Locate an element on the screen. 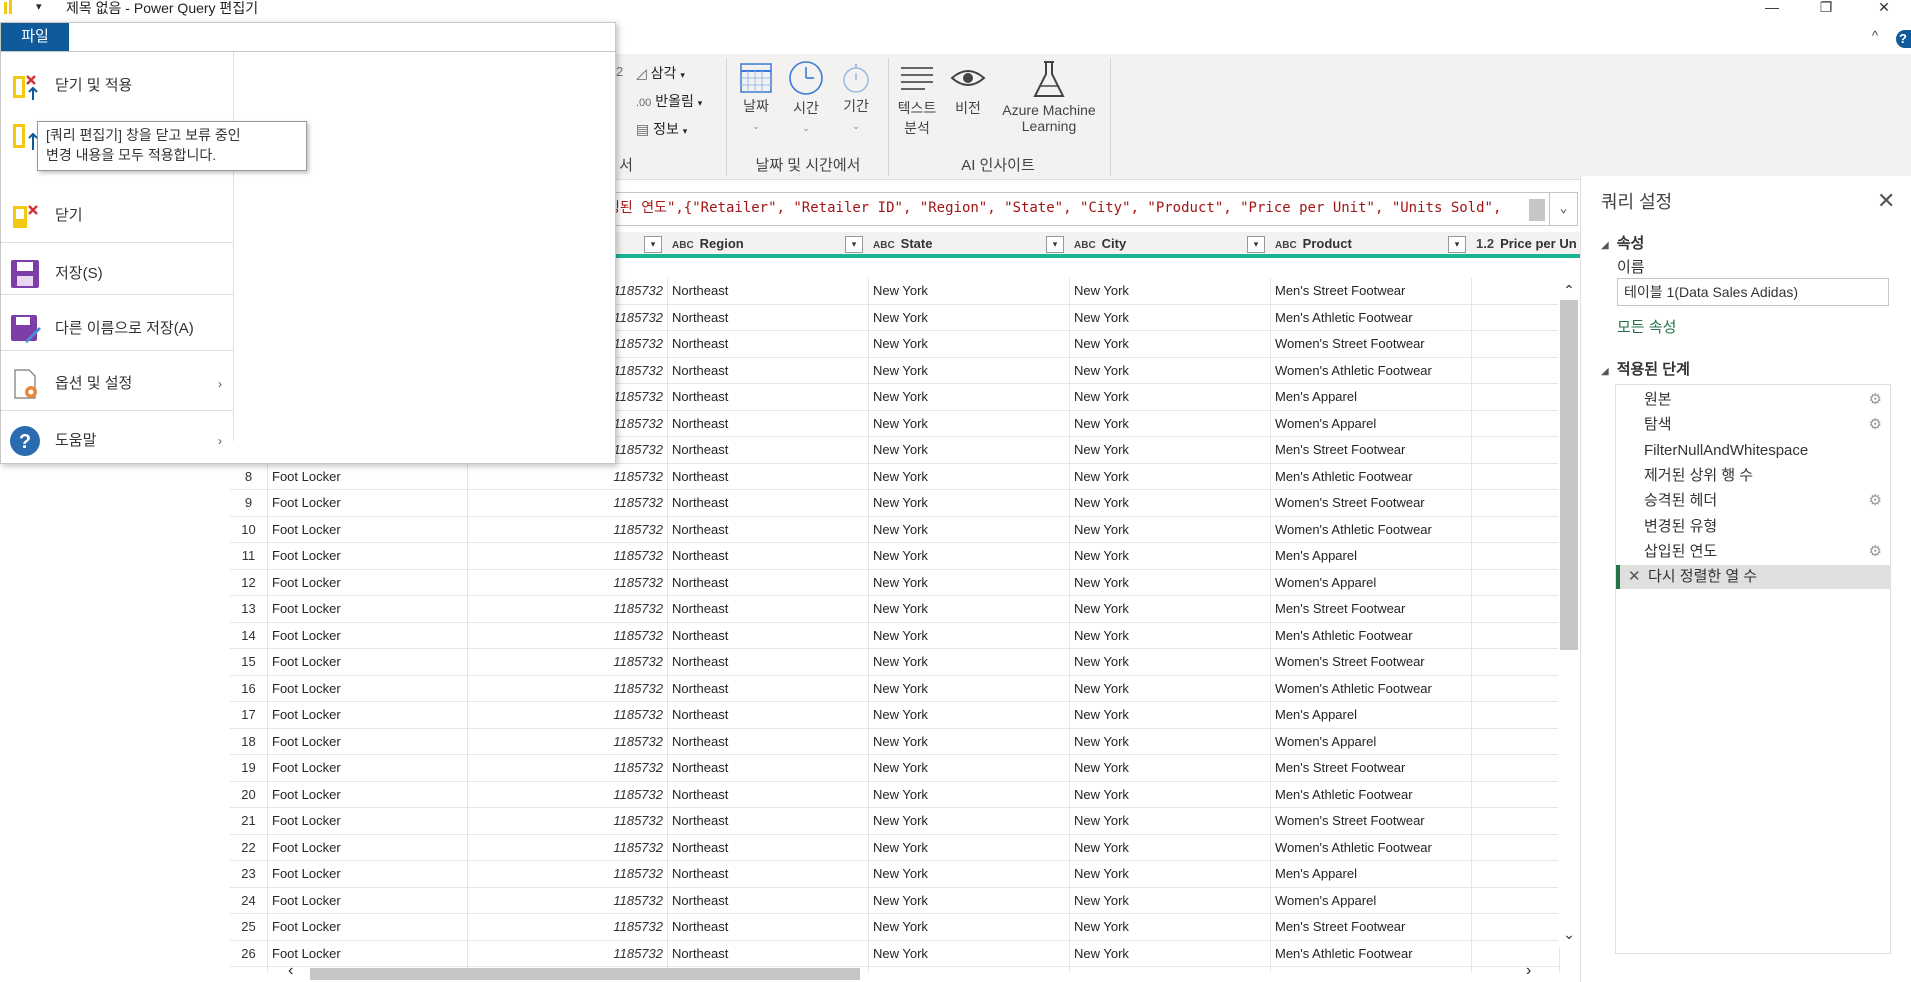  text-analytics-button: 텍스트 분석 is located at coordinates (917, 99).